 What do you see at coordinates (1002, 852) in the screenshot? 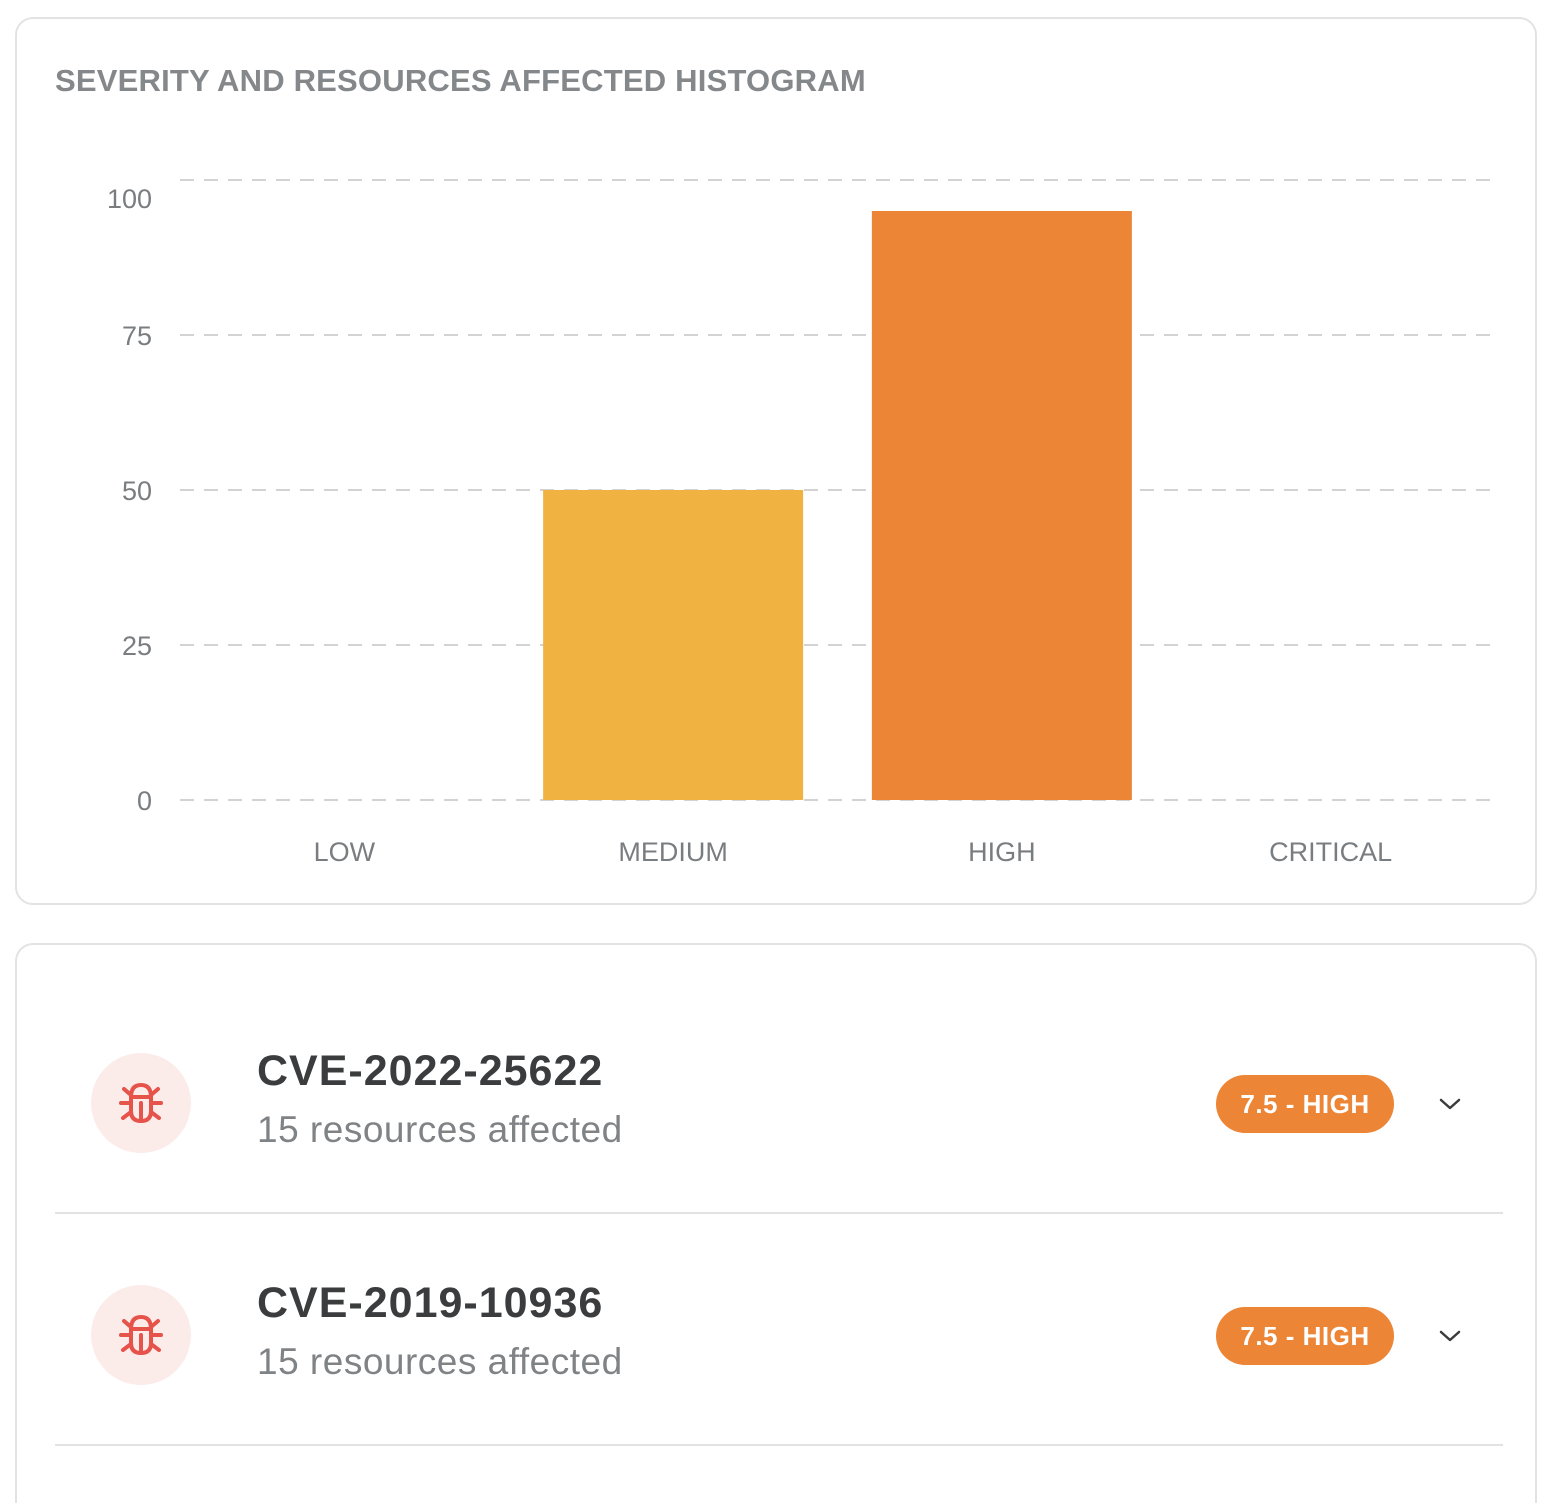
I see `x-tick-label: HIGH` at bounding box center [1002, 852].